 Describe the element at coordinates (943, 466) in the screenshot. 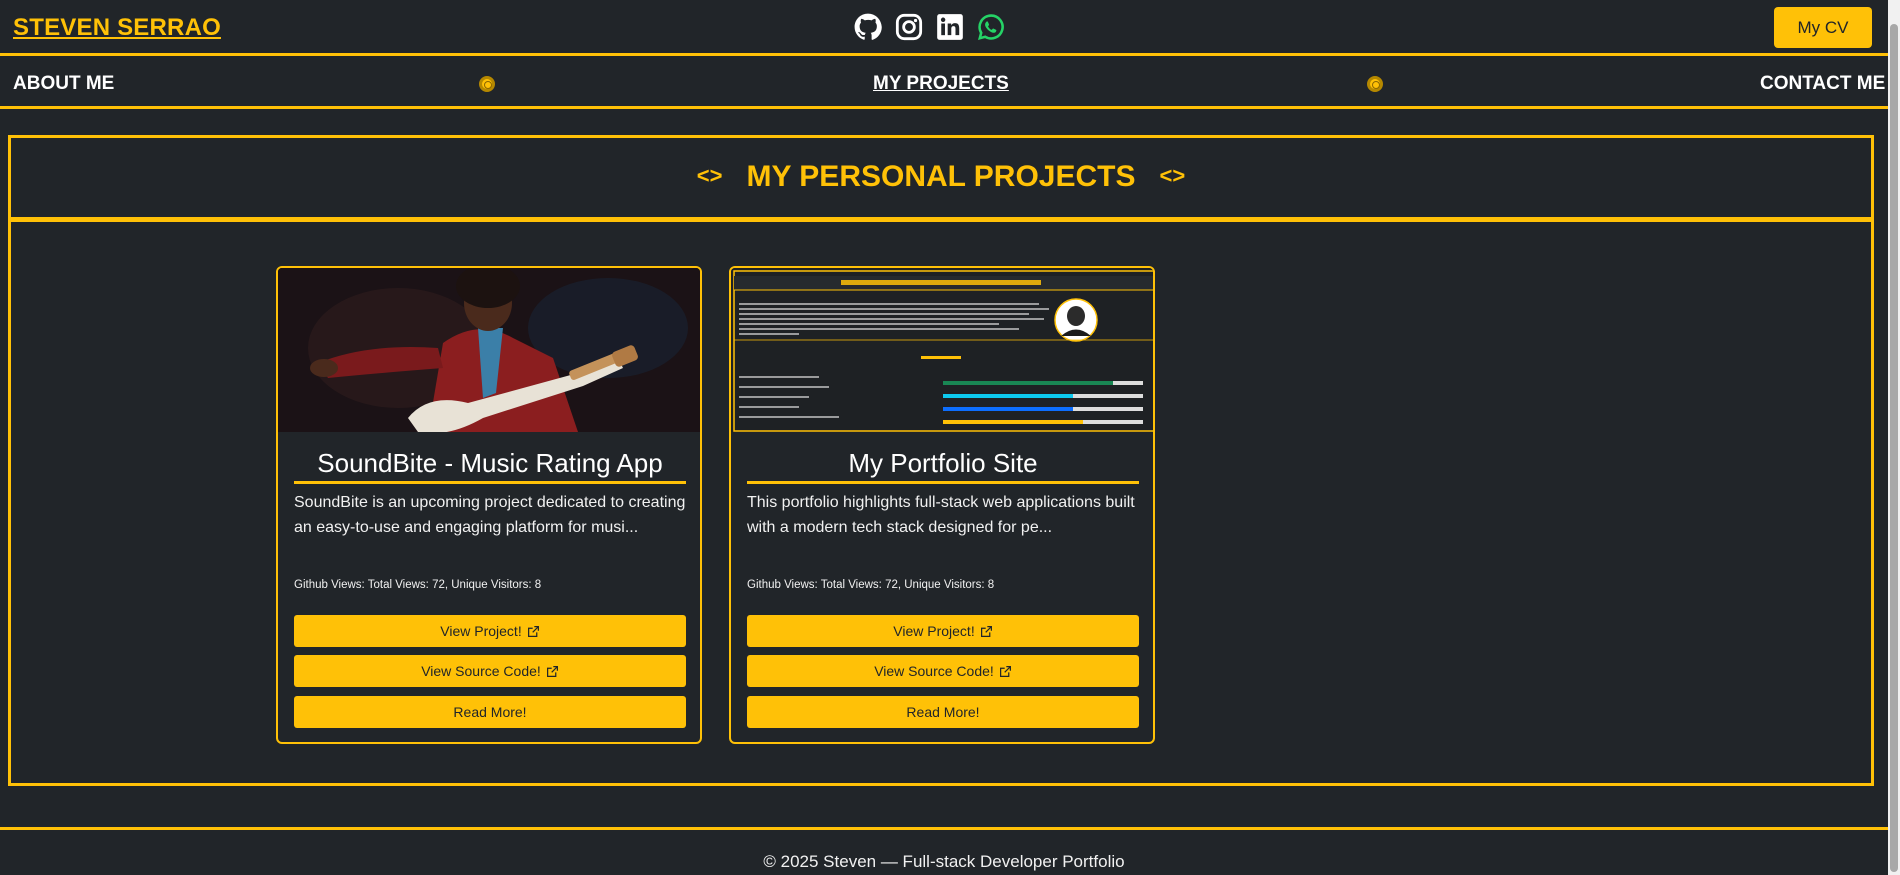

I see `project-title: My Portfolio Site` at that location.